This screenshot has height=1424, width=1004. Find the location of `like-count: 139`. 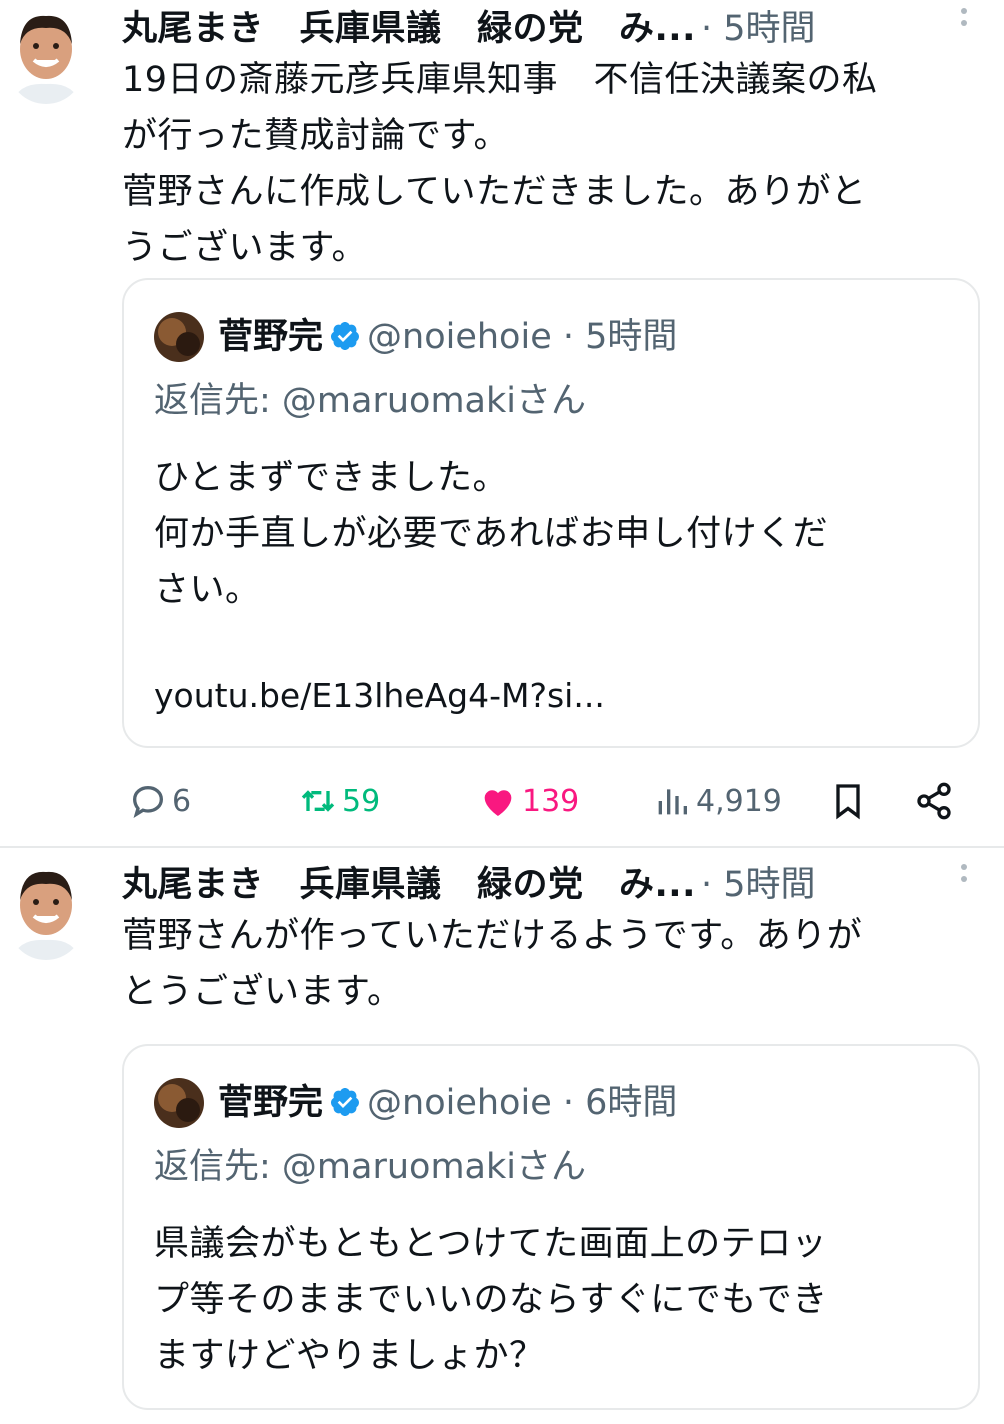

like-count: 139 is located at coordinates (551, 801).